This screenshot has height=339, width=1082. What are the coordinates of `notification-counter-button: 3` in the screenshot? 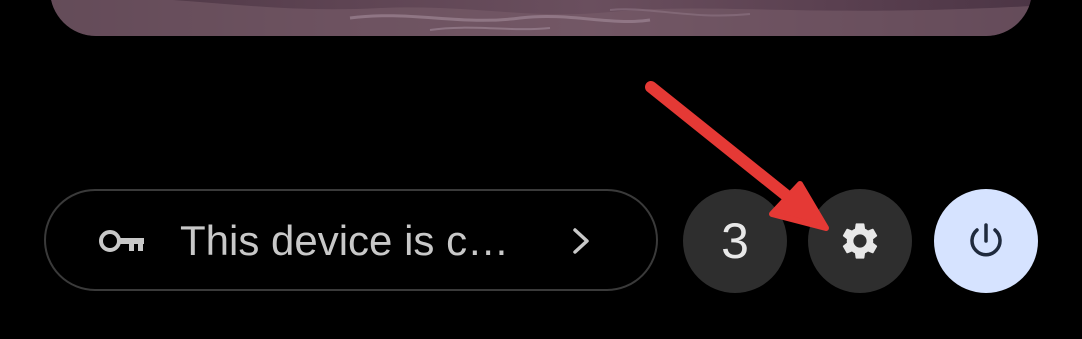 It's located at (735, 241).